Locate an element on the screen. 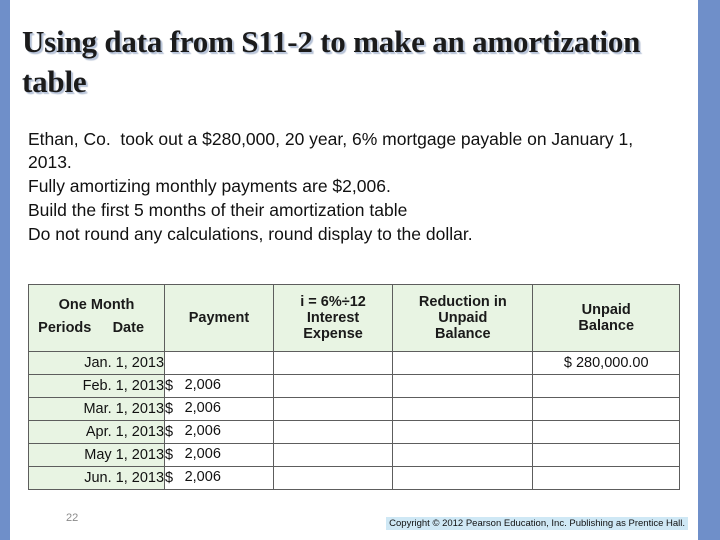 The height and width of the screenshot is (540, 720). right-accent-bar is located at coordinates (709, 270).